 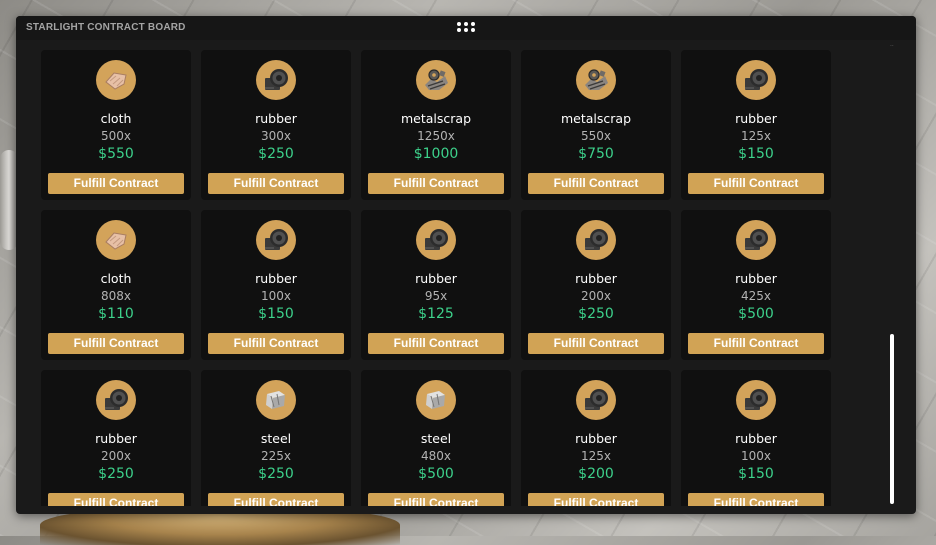 I want to click on item-quantity: 1250x, so click(x=436, y=136).